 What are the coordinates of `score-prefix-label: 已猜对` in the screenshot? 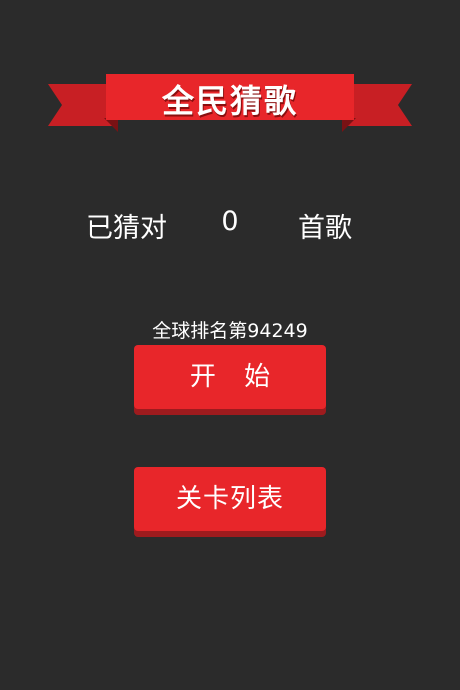 It's located at (126, 228).